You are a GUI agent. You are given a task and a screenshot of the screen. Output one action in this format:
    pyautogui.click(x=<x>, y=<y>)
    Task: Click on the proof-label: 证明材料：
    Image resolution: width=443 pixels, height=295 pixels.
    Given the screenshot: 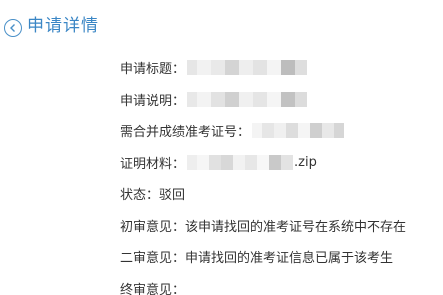 What is the action you would take?
    pyautogui.click(x=153, y=164)
    